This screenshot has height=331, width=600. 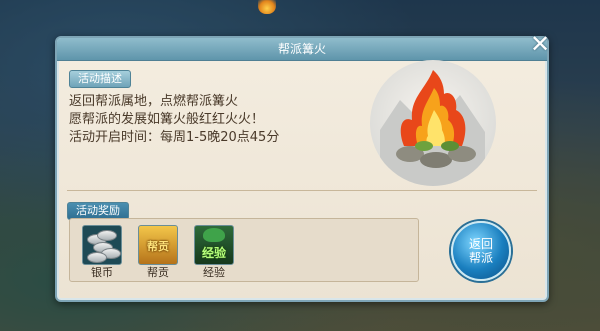 I want to click on icon-text: 经验, so click(x=213, y=253).